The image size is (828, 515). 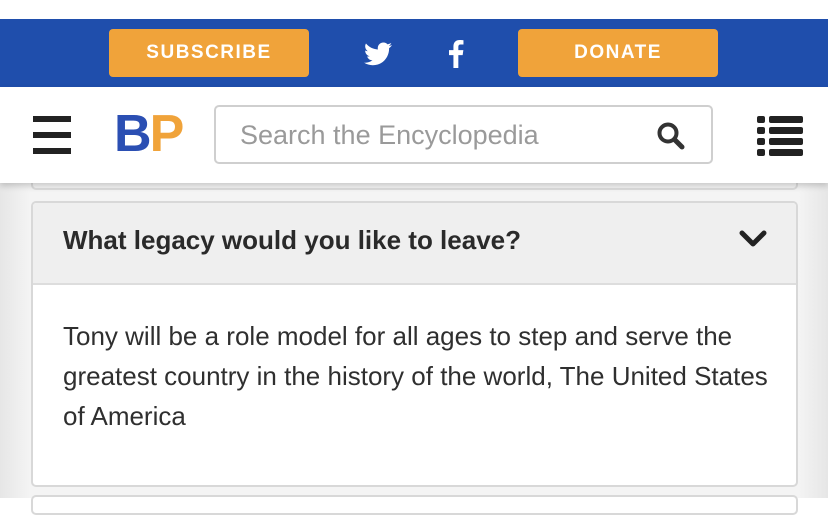 I want to click on top-strip, so click(x=414, y=9).